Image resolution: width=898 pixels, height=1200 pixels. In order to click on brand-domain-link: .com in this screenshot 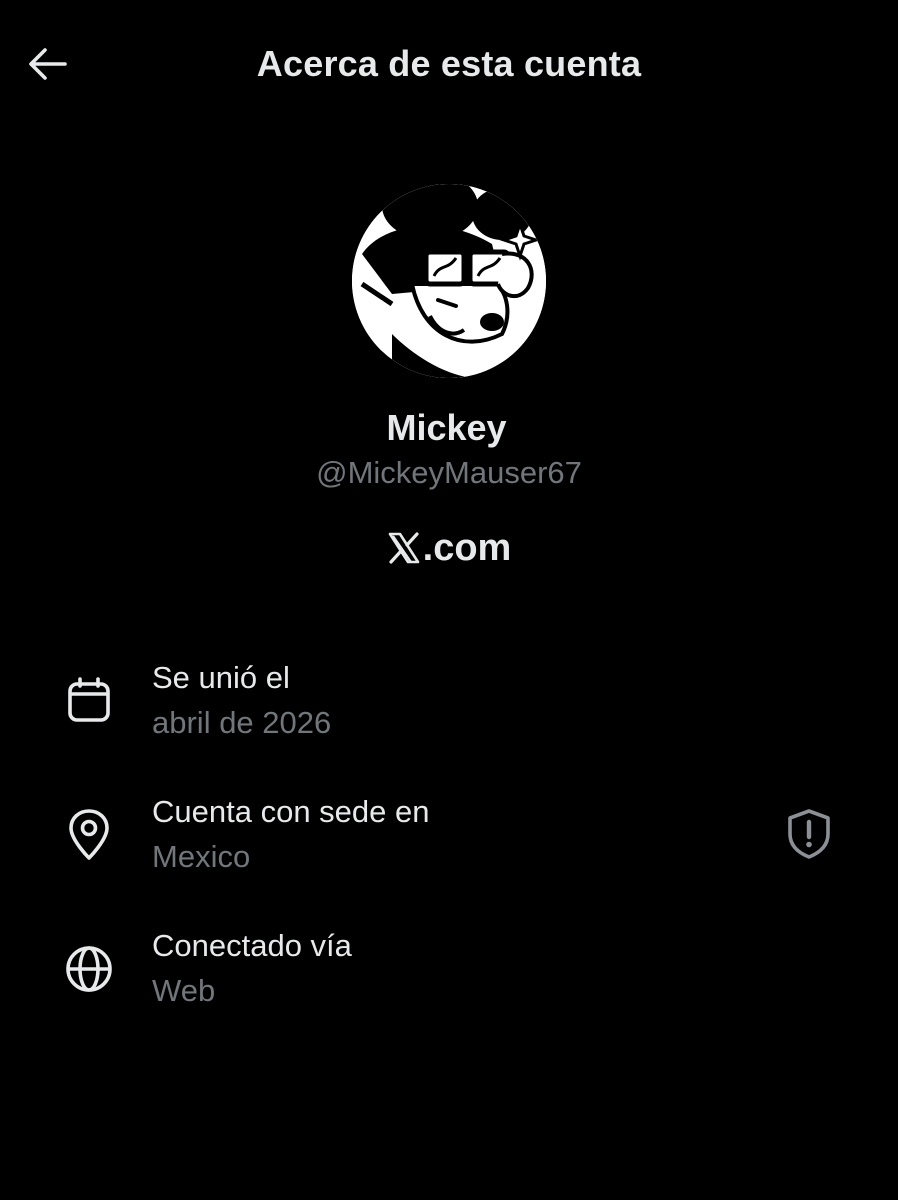, I will do `click(449, 548)`.